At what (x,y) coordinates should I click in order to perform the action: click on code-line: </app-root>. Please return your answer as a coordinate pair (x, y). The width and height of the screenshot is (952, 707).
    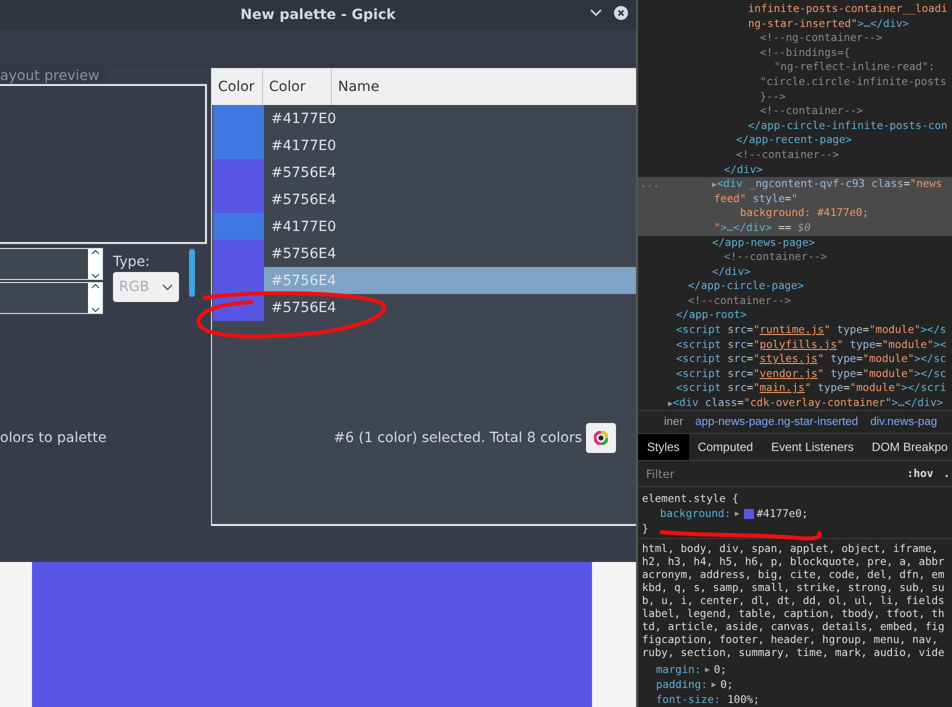
    Looking at the image, I should click on (711, 315).